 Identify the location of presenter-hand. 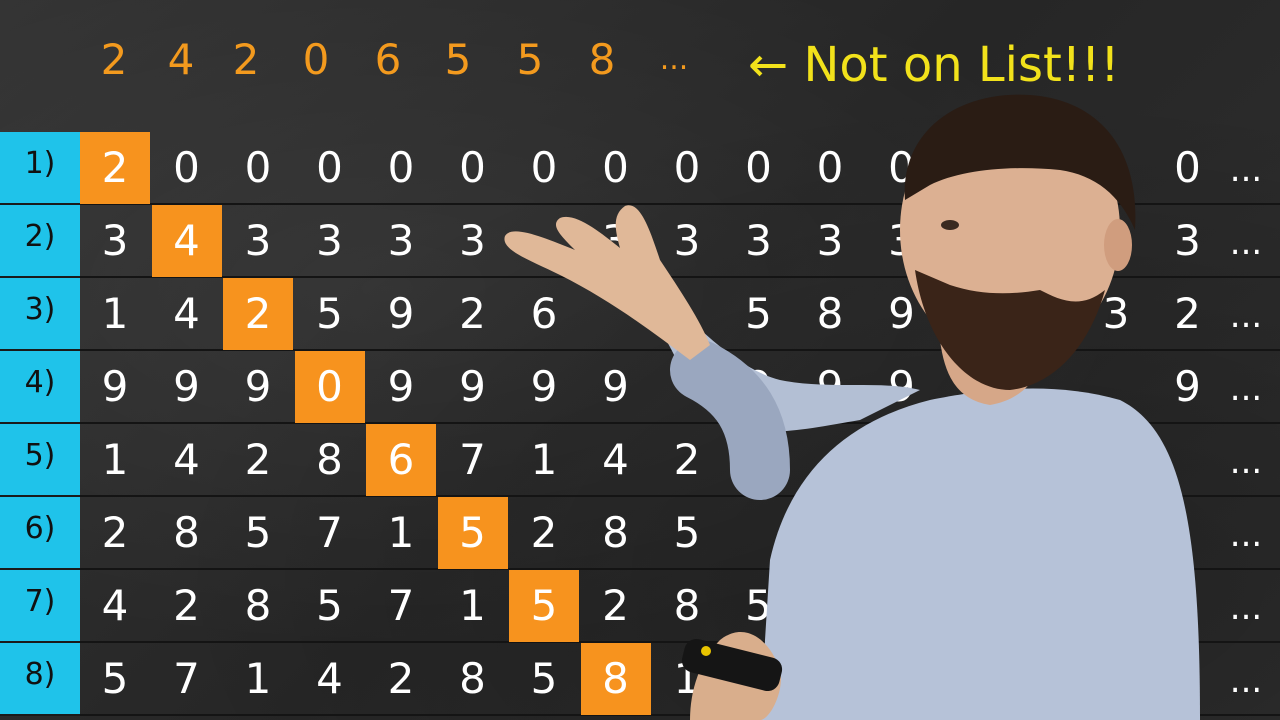
(607, 282).